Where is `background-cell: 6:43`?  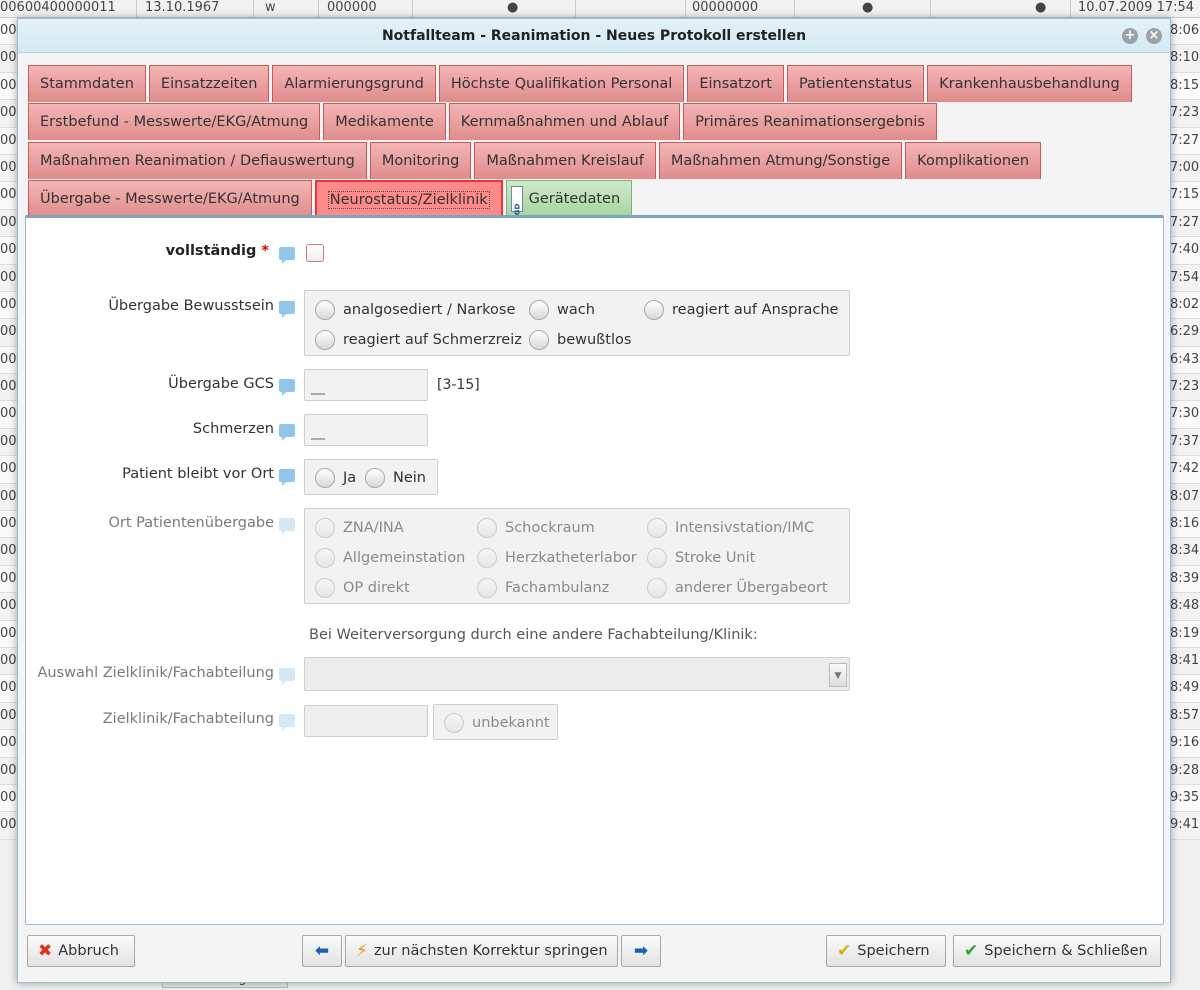 background-cell: 6:43 is located at coordinates (1185, 359).